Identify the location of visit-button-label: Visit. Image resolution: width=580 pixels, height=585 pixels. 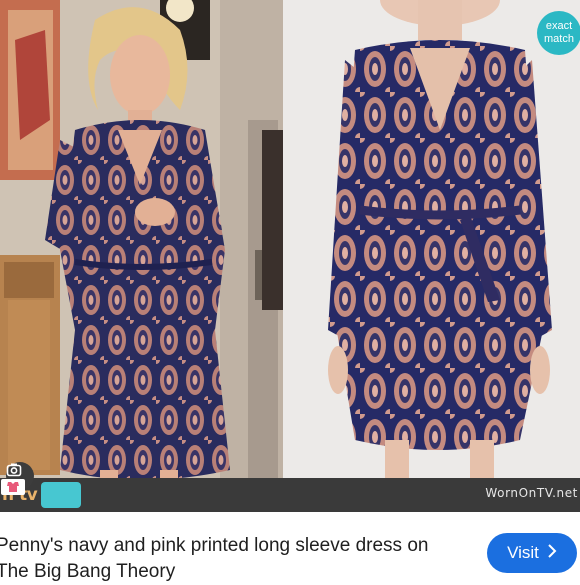
(523, 552).